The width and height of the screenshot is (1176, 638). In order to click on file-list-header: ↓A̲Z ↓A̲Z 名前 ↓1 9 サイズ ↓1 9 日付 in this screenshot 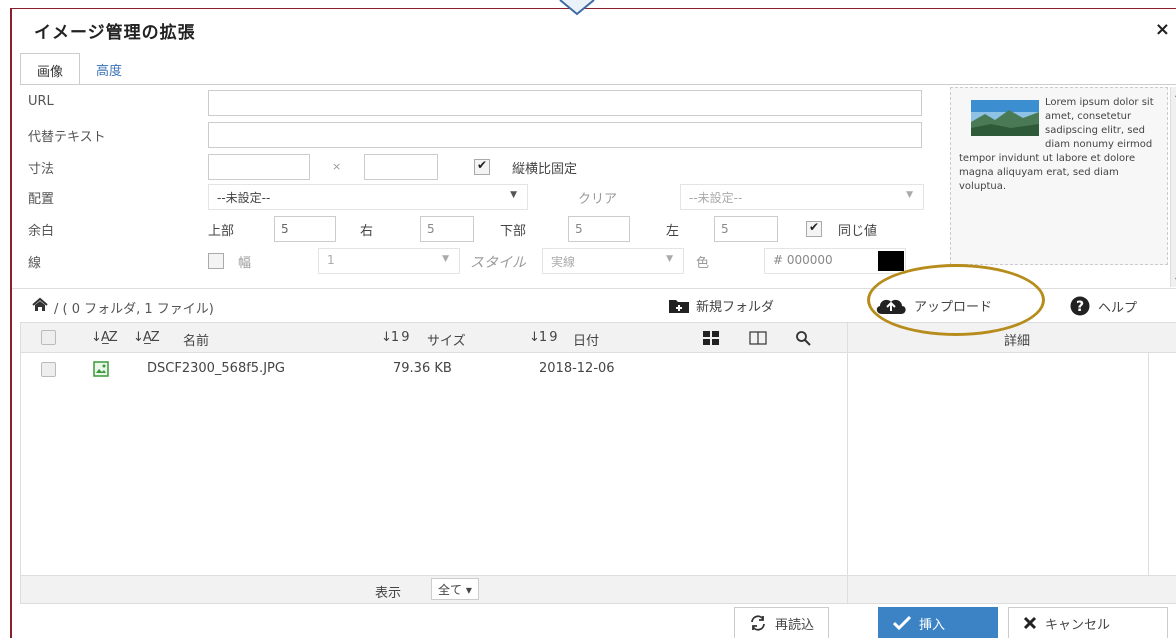, I will do `click(434, 338)`.